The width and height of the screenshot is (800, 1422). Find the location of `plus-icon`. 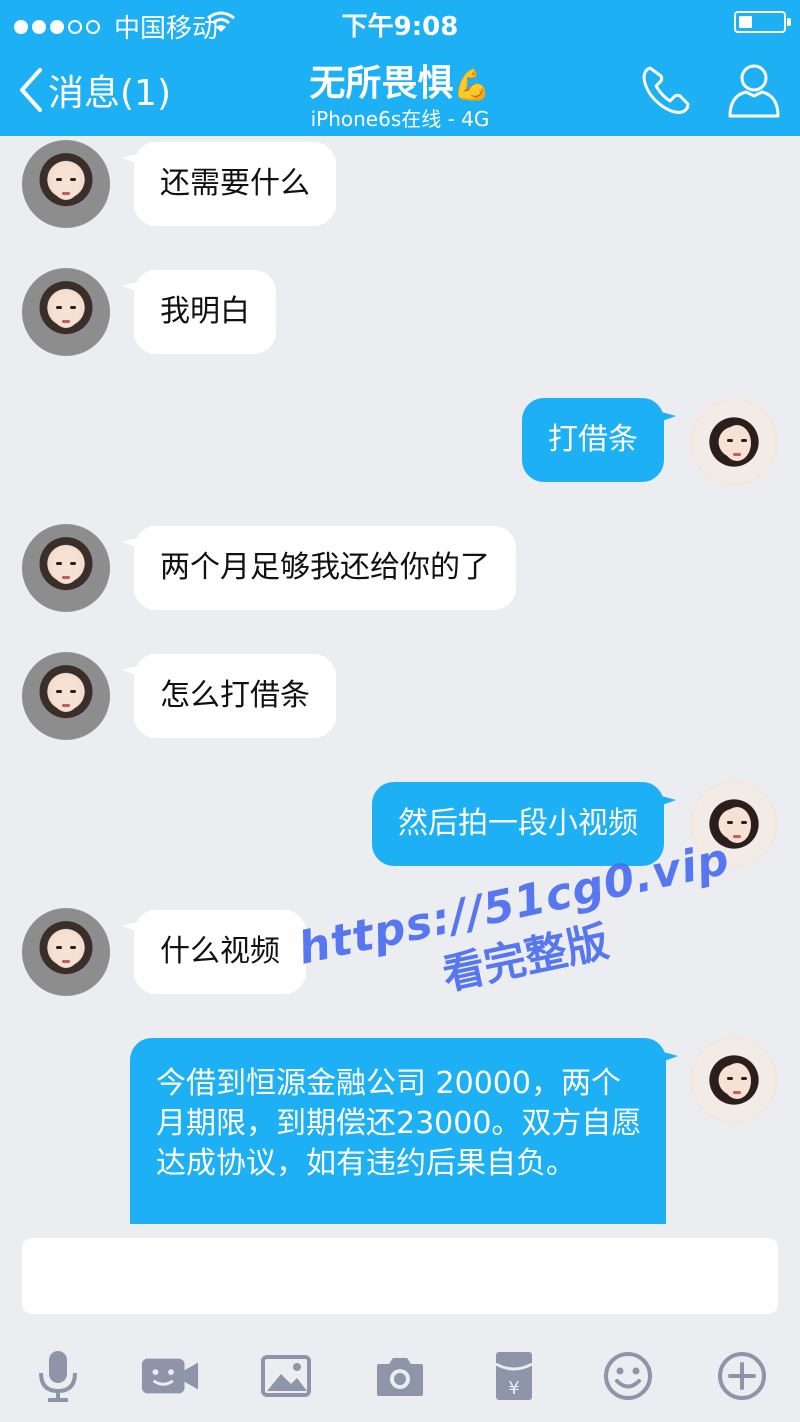

plus-icon is located at coordinates (742, 1376).